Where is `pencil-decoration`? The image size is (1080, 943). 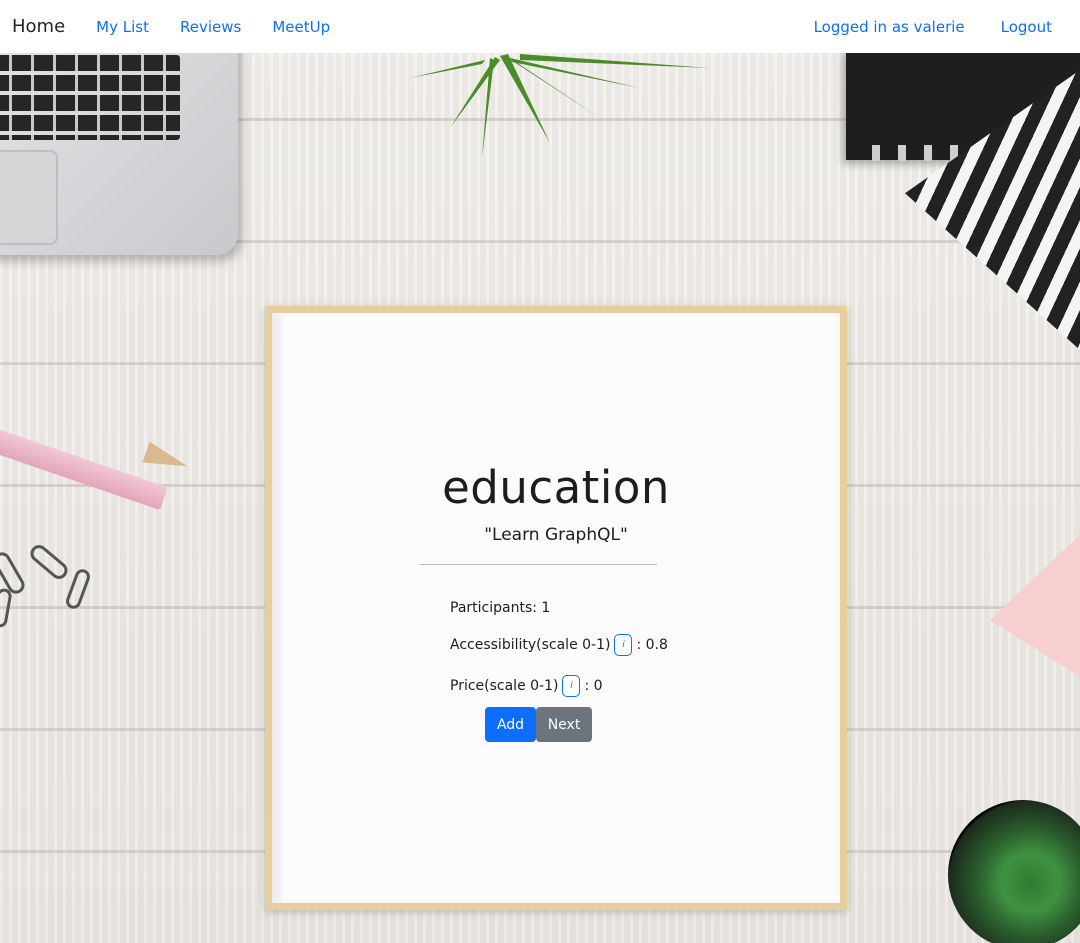
pencil-decoration is located at coordinates (84, 465).